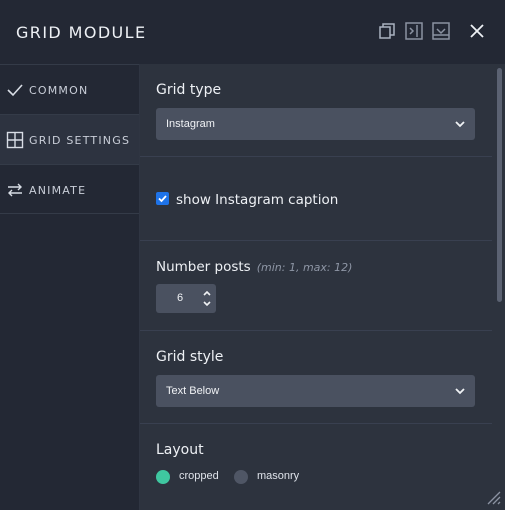  What do you see at coordinates (477, 31) in the screenshot?
I see `close-icon` at bounding box center [477, 31].